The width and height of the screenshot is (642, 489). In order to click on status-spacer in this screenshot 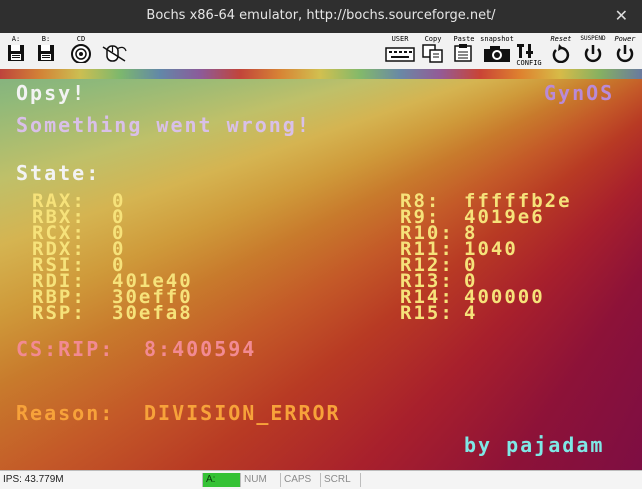, I will do `click(501, 480)`.